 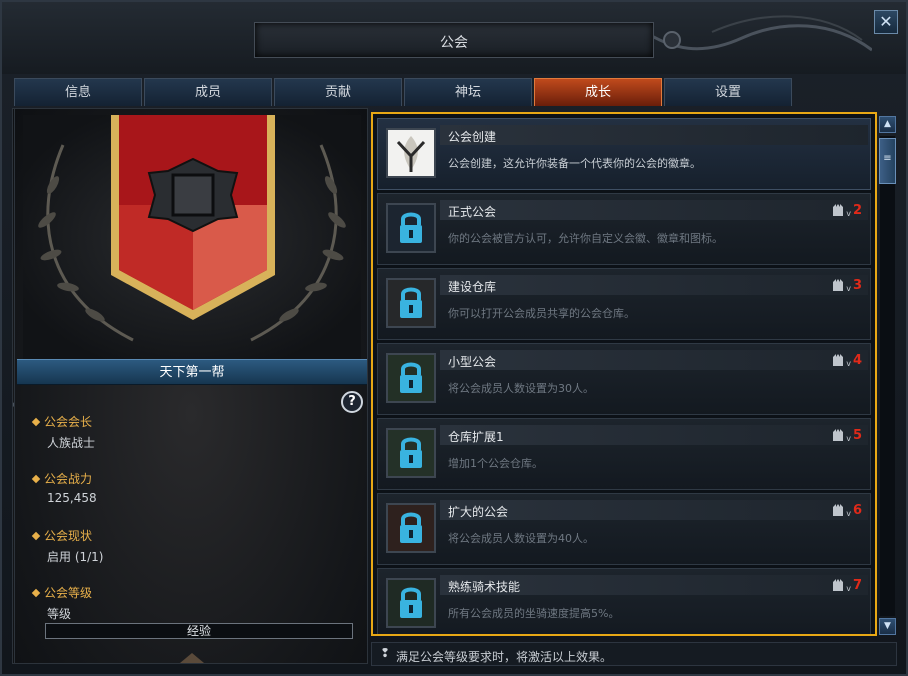 What do you see at coordinates (199, 631) in the screenshot?
I see `experience-bar: 经验` at bounding box center [199, 631].